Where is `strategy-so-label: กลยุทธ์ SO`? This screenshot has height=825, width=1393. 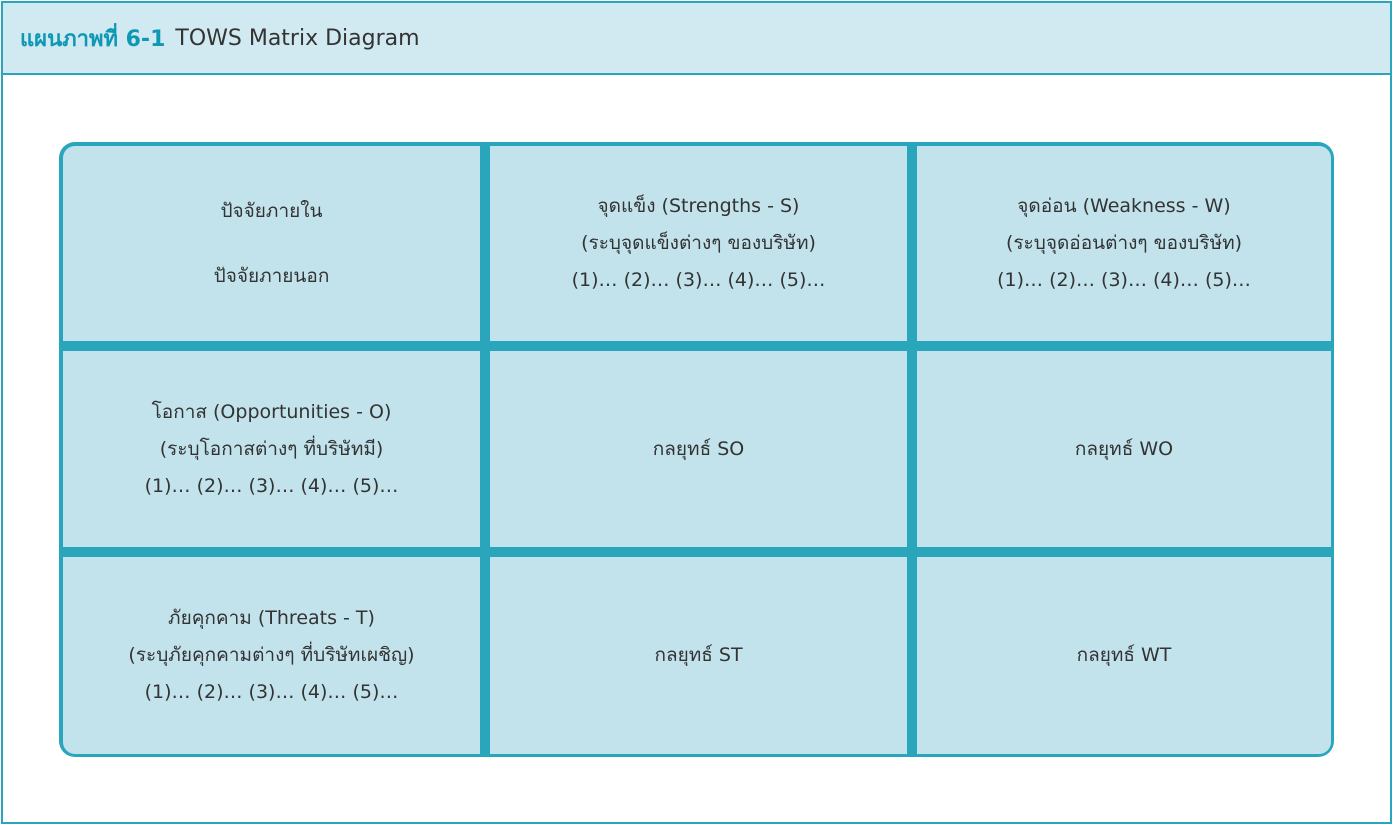 strategy-so-label: กลยุทธ์ SO is located at coordinates (698, 448).